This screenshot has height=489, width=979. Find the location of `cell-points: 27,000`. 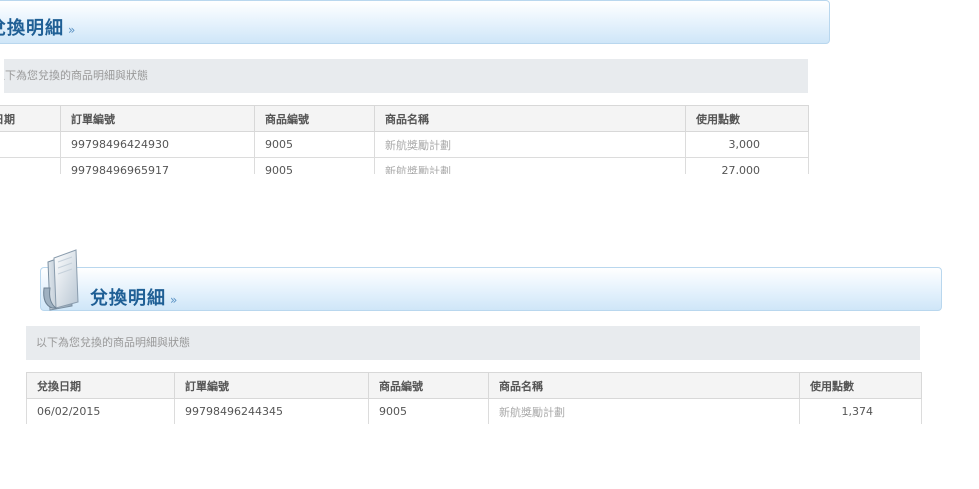

cell-points: 27,000 is located at coordinates (747, 165).